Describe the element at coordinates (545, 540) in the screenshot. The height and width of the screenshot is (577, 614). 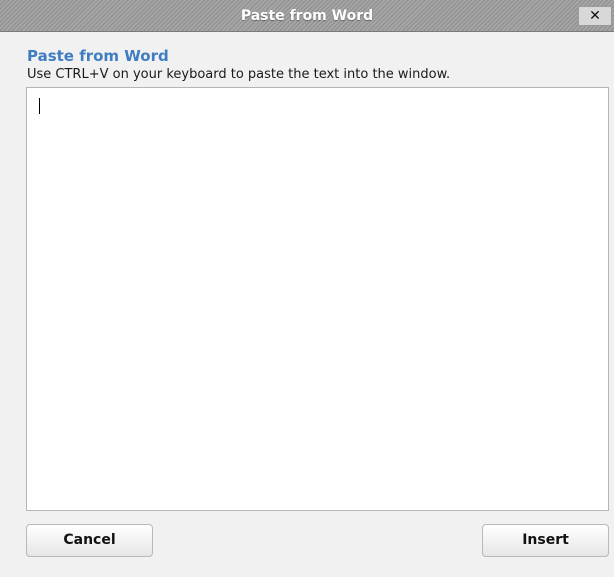
I see `insert-button: Insert` at that location.